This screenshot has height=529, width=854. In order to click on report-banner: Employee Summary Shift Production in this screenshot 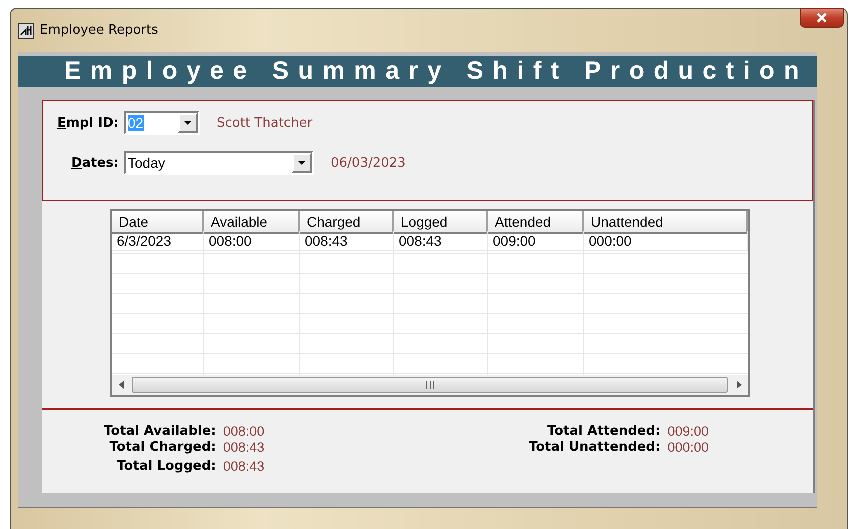, I will do `click(417, 71)`.